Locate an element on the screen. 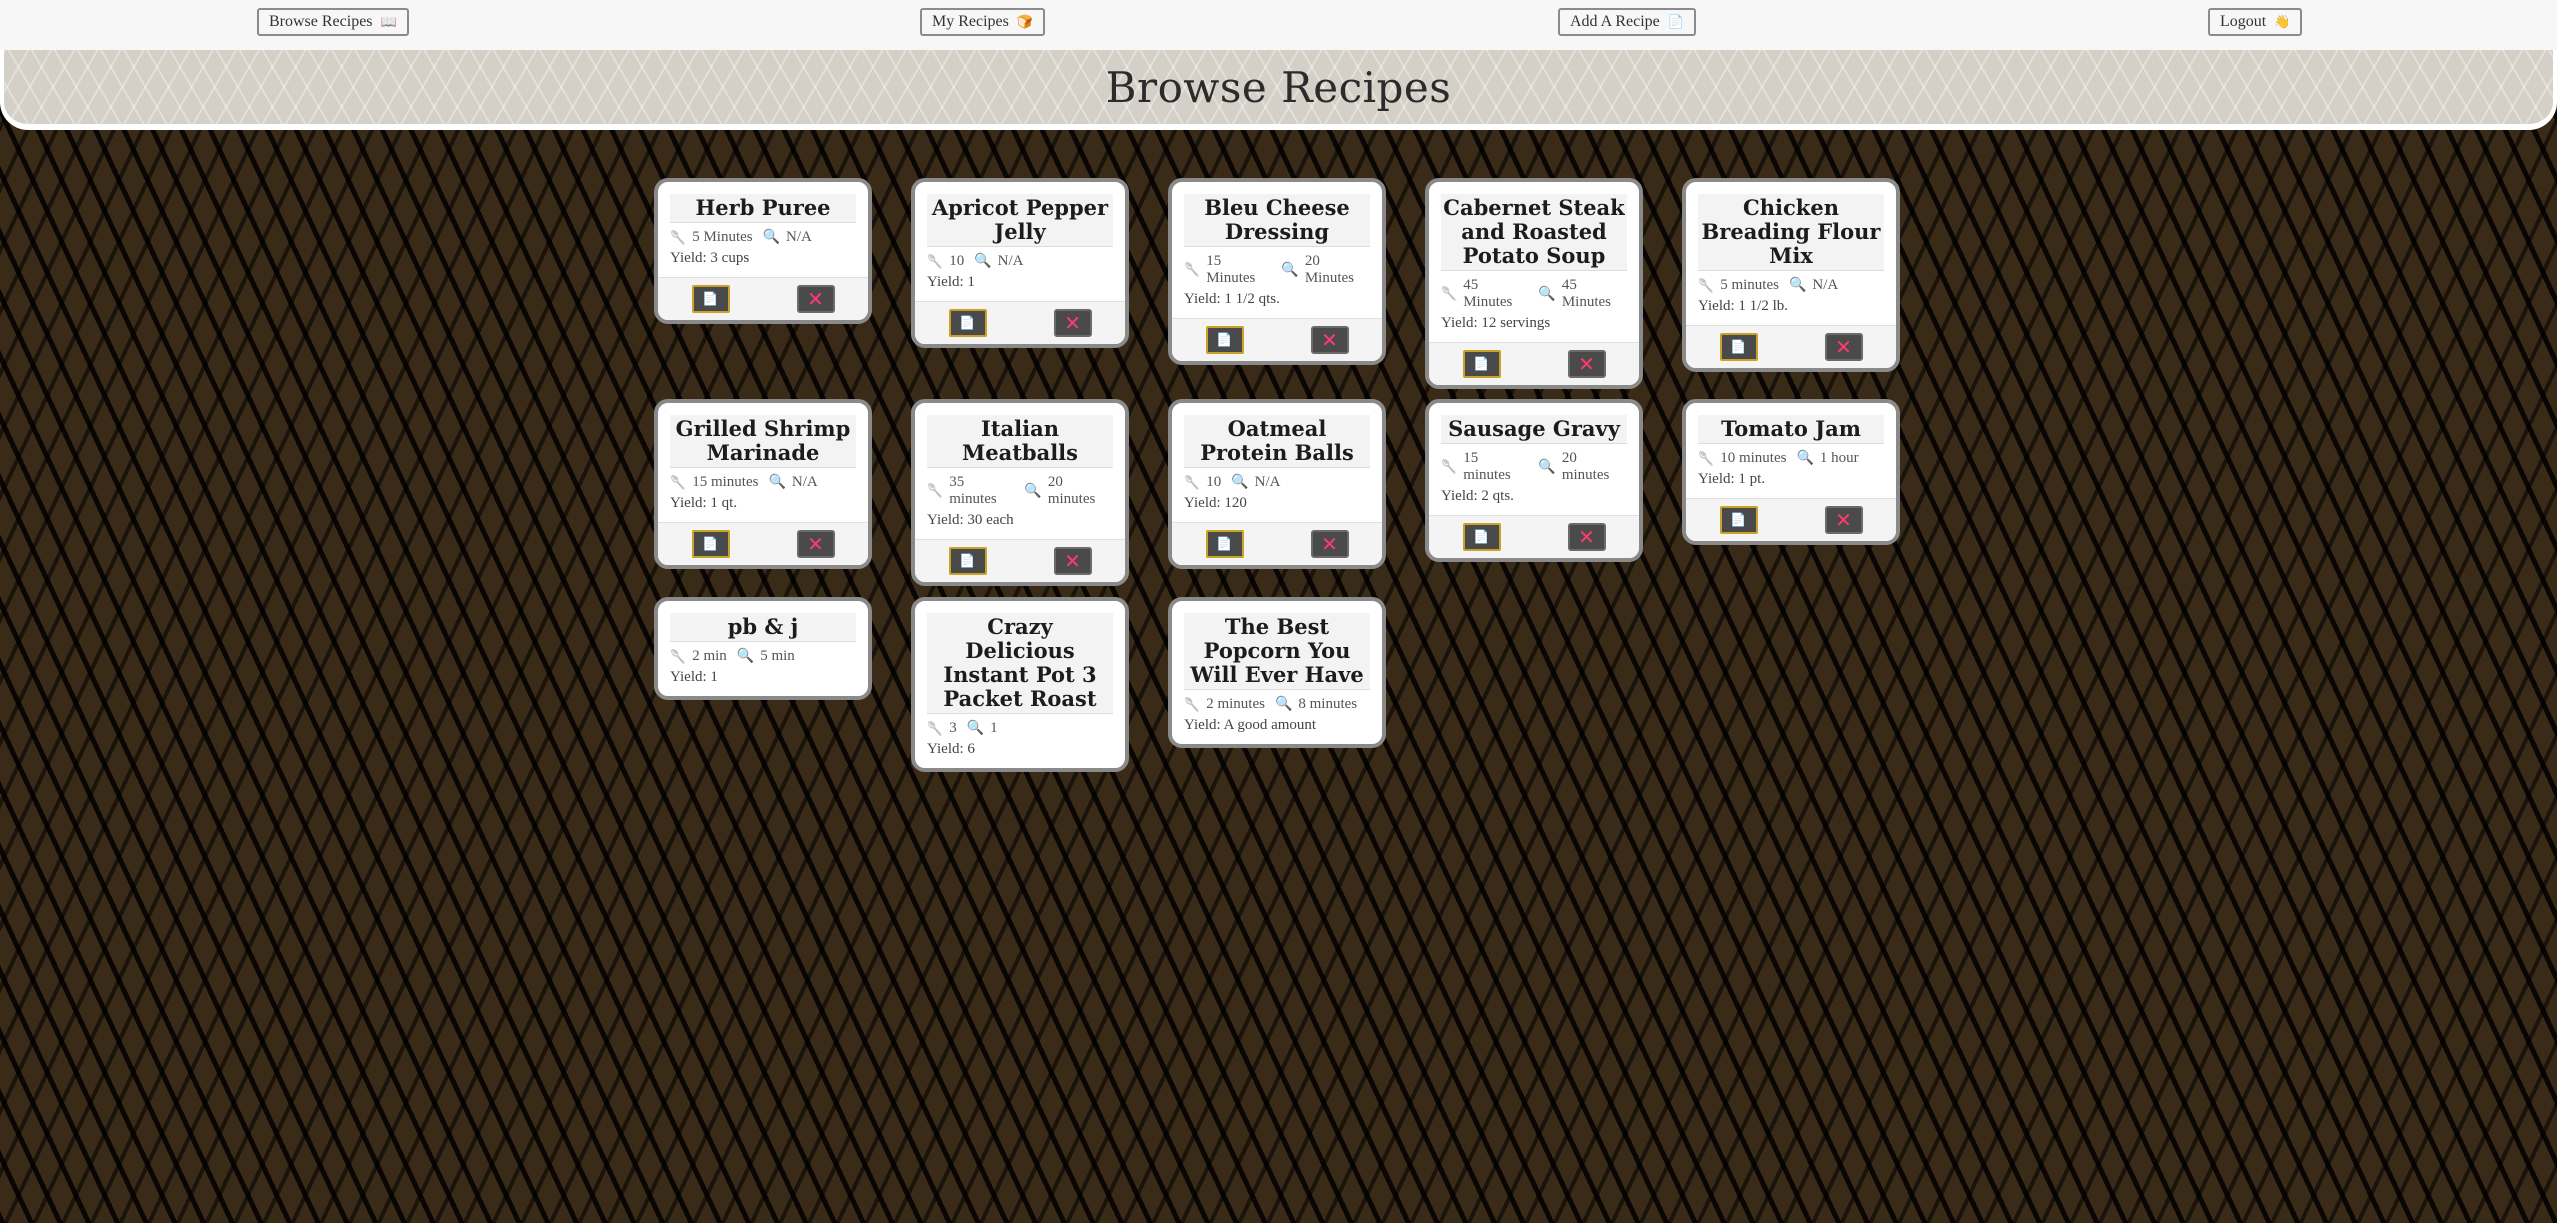  recipe-title: Grilled Shrimp Marinade is located at coordinates (763, 441).